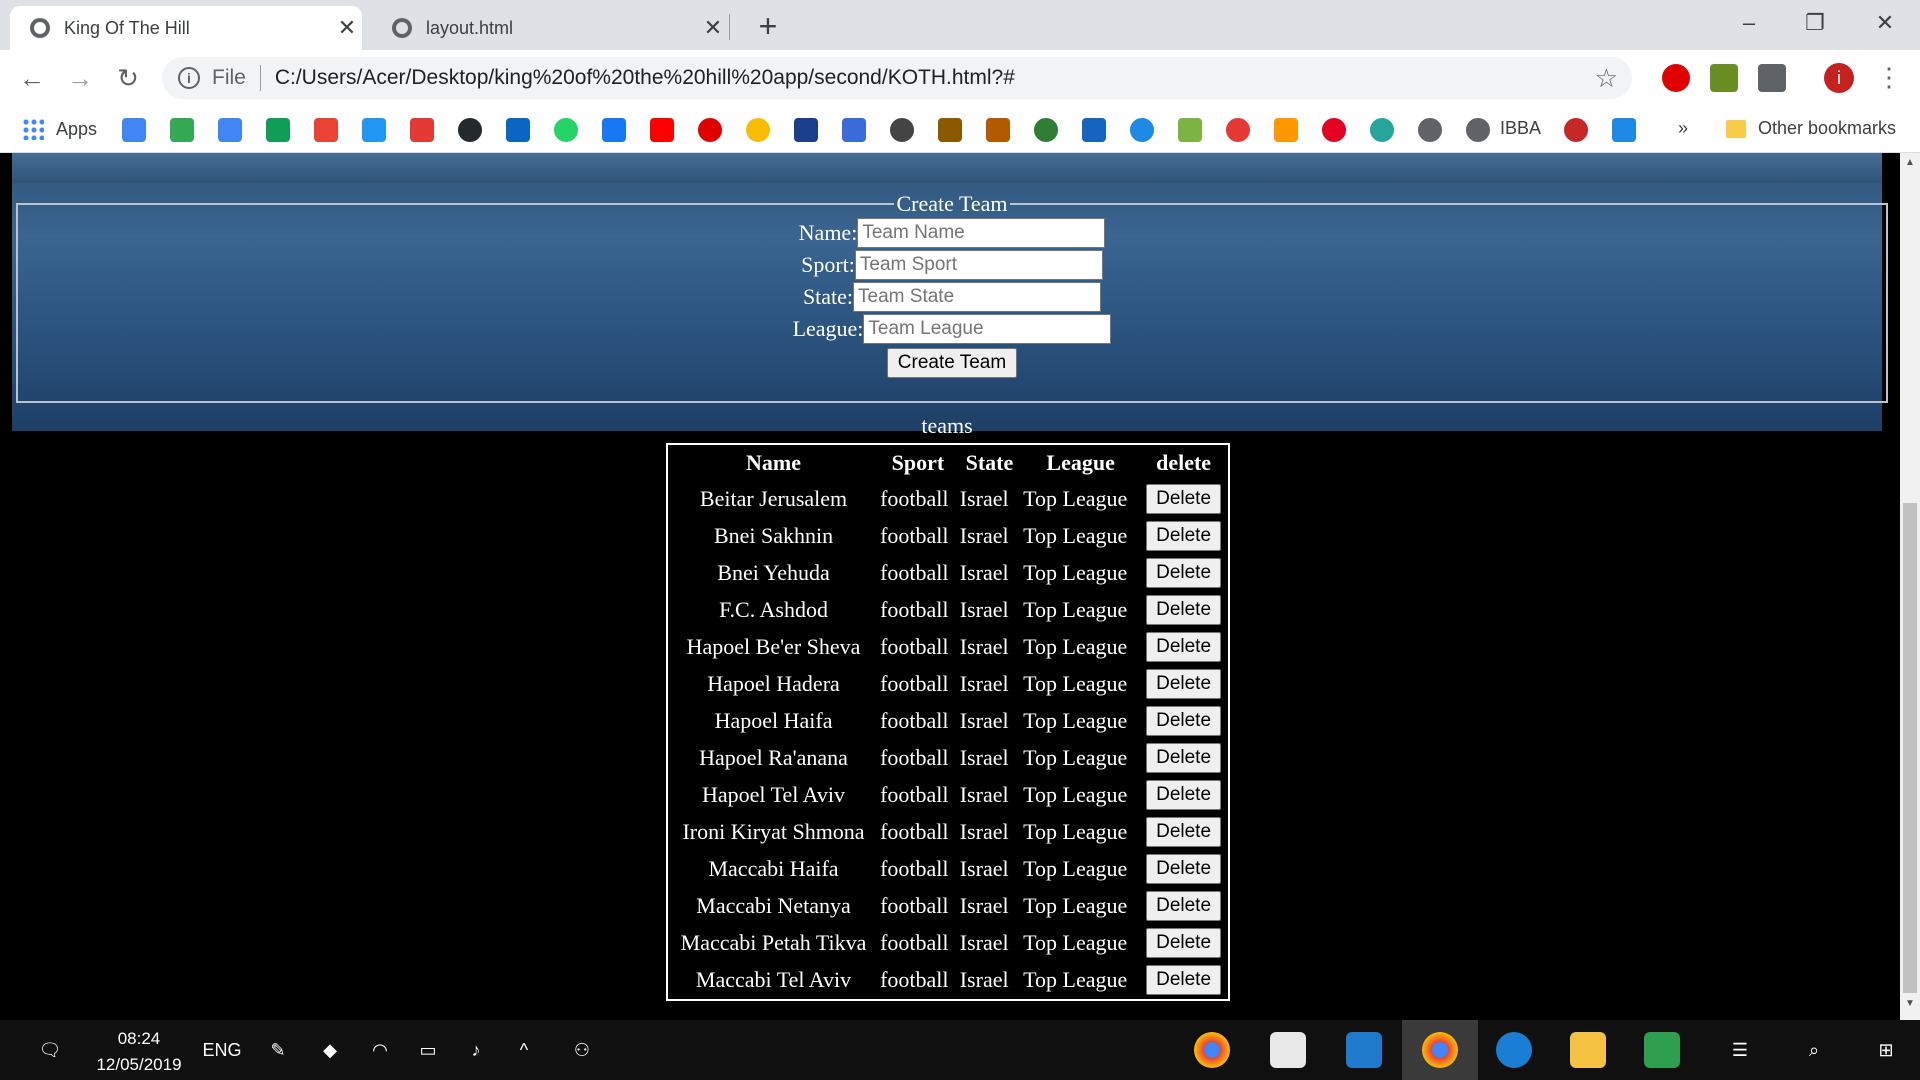 This screenshot has height=1080, width=1920. I want to click on team-name-input, so click(981, 233).